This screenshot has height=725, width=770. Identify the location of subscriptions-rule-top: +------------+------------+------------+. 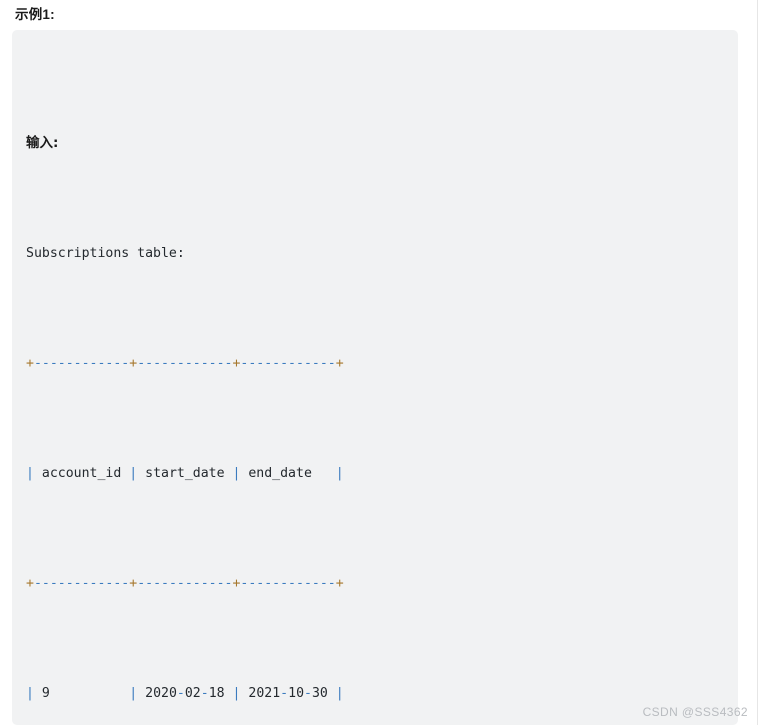
(382, 364).